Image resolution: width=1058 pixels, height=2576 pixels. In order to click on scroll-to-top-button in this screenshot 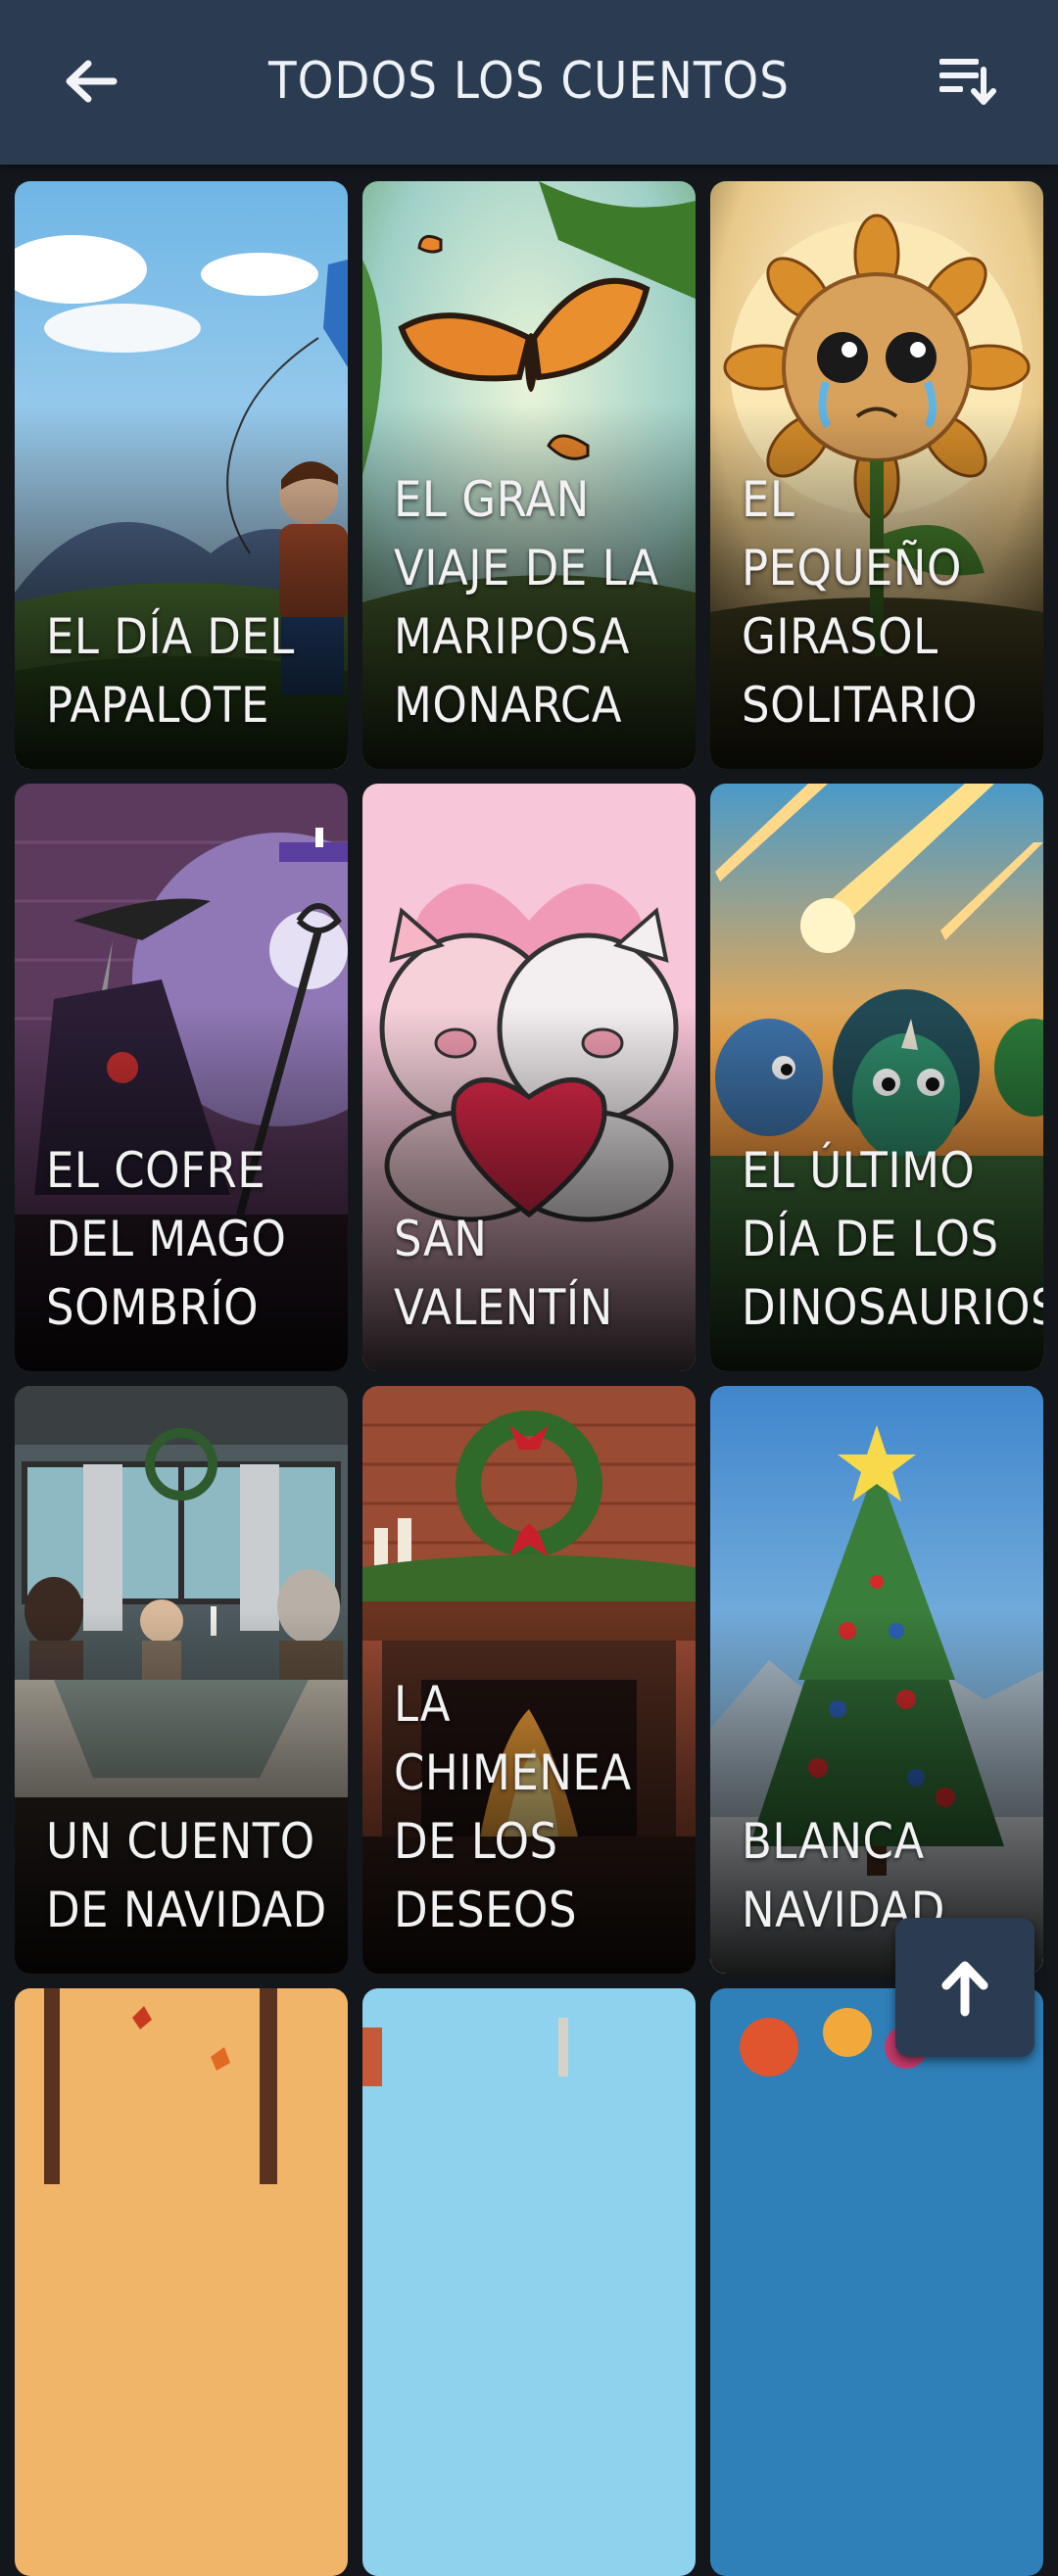, I will do `click(964, 1988)`.